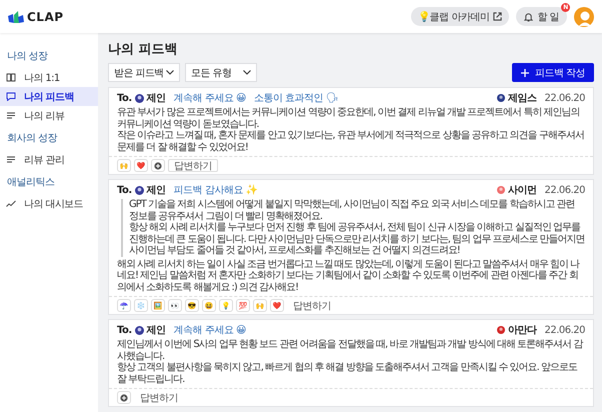  What do you see at coordinates (357, 239) in the screenshot?
I see `quote-text: 항상 해외 사례 리서치를 누구보다 먼저 진행 후 팀에 공유주셔서, 전체 팀이 신규 시장을 이해하고 실질적인 업무를 진행하는데 큰 도움이 됩니다. 다만 사이먼님만 단독으로만 리서치를 하기 보다는, 팀의 업무 프로세스로 만들어지면 사이먼님 부담도 줄어들 것 같아서, 프로세스화를 추진해보는 건 어떨지 의견드려요!` at bounding box center [357, 239].